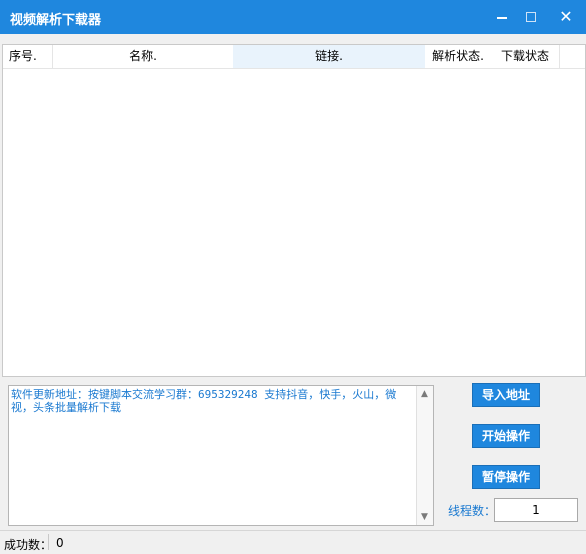 The width and height of the screenshot is (586, 554). I want to click on status-separator, so click(48, 542).